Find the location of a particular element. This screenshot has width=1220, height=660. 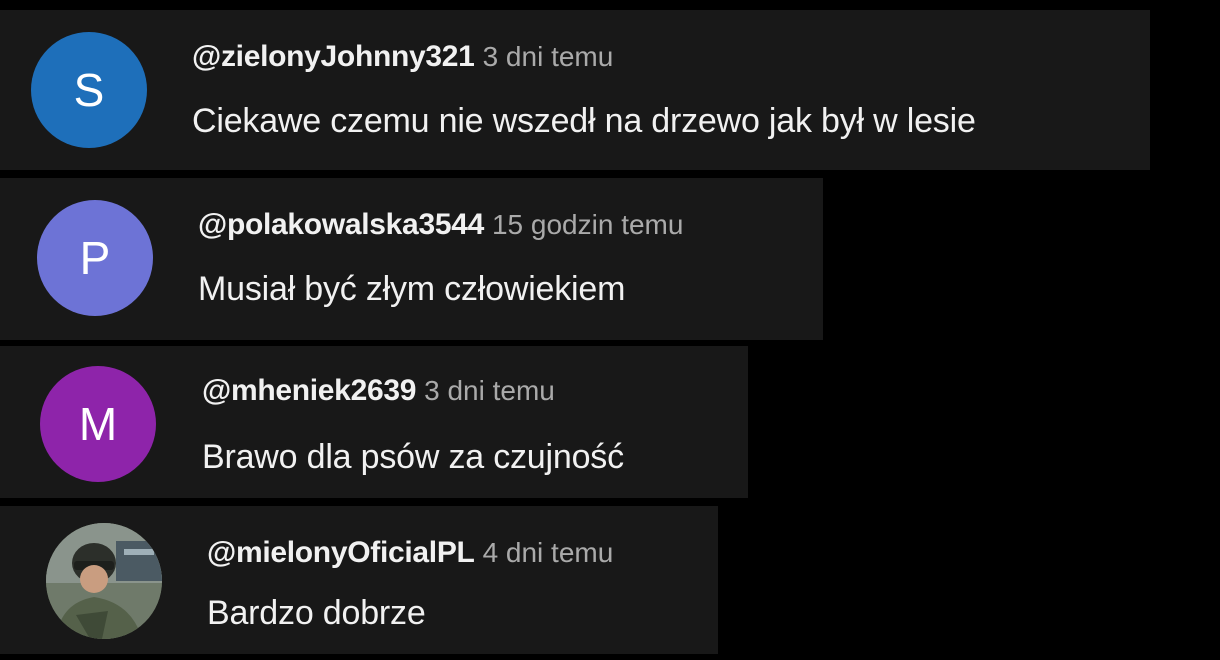

avatar-letter: S is located at coordinates (89, 90).